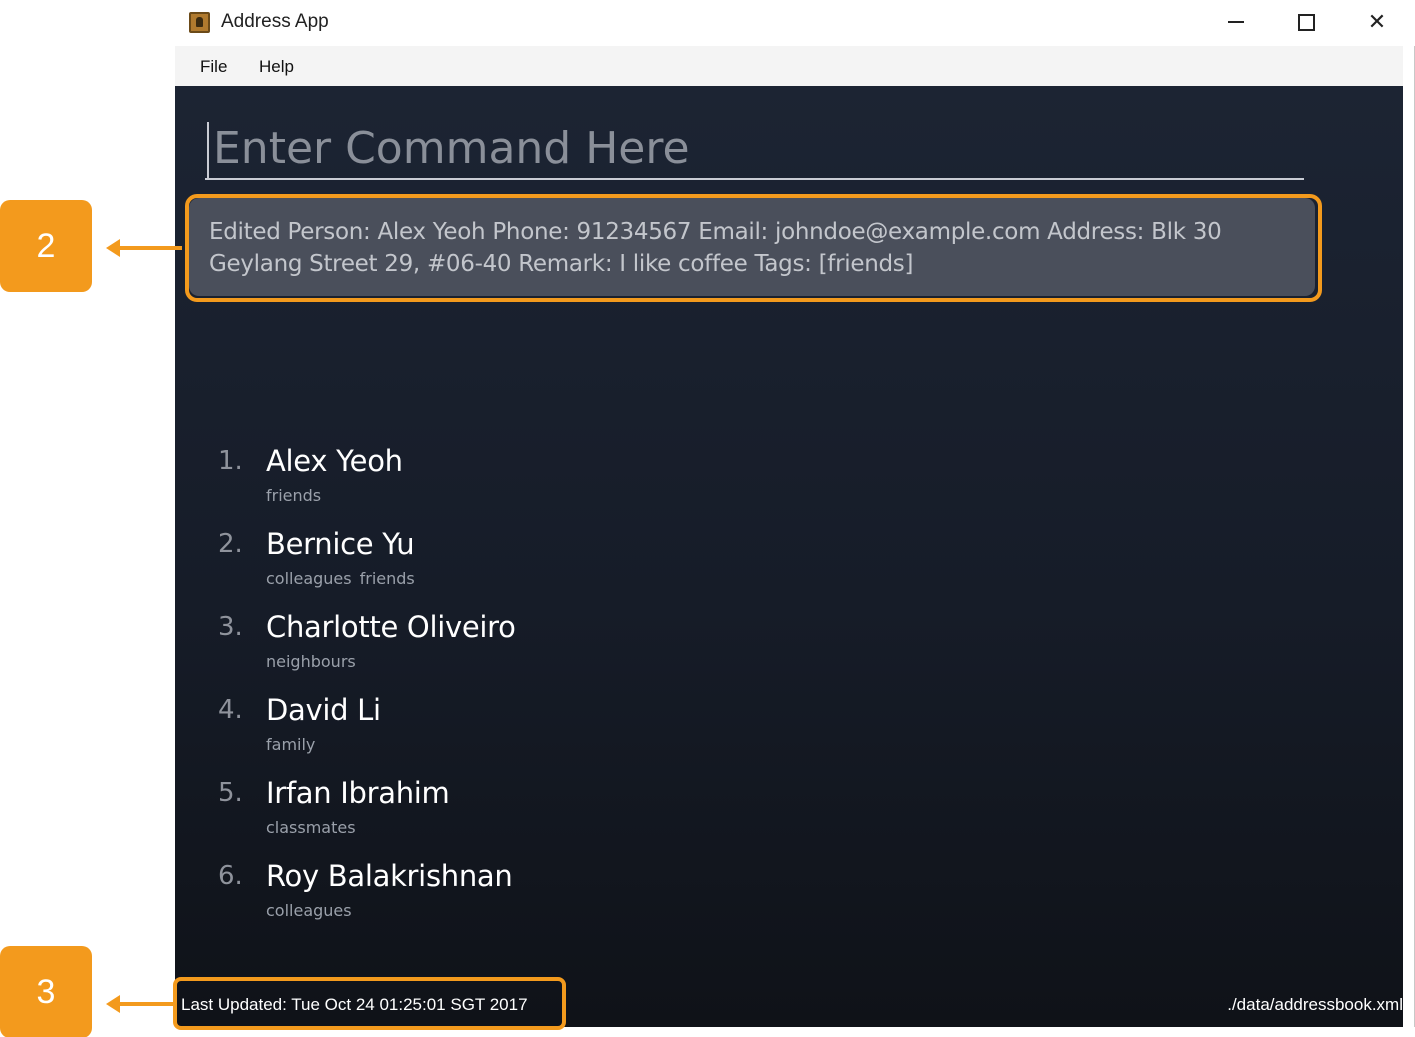 This screenshot has height=1037, width=1415. Describe the element at coordinates (230, 710) in the screenshot. I see `person-index: 4.` at that location.